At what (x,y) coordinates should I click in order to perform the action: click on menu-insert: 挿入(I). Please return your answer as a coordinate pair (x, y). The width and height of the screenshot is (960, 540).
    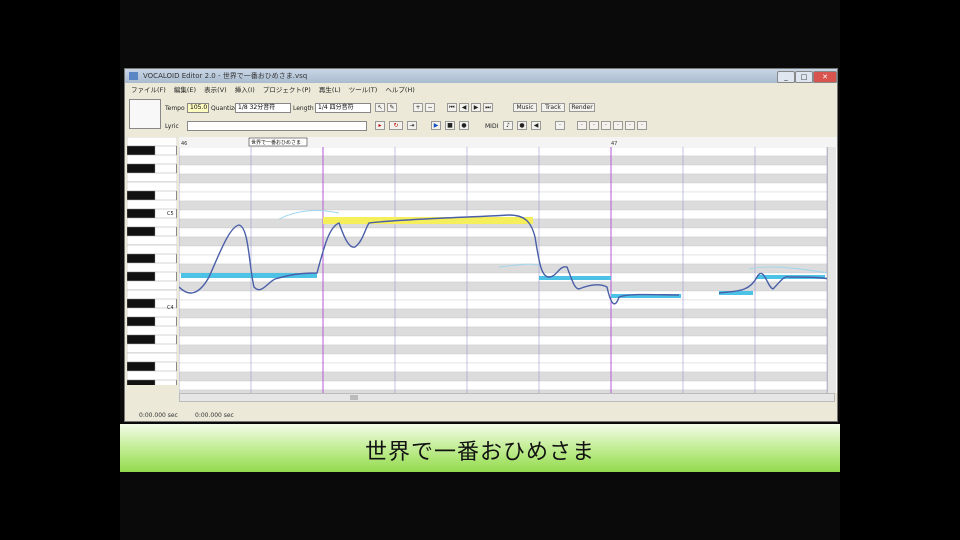
    Looking at the image, I should click on (245, 90).